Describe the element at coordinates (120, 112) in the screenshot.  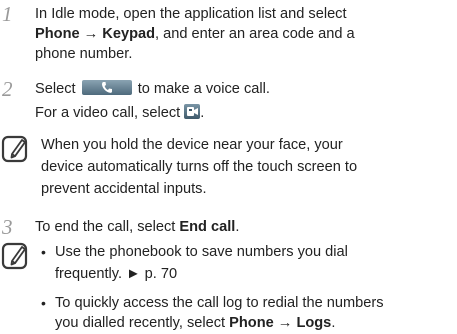
I see `step-2-line-2: For a video call, select .` at that location.